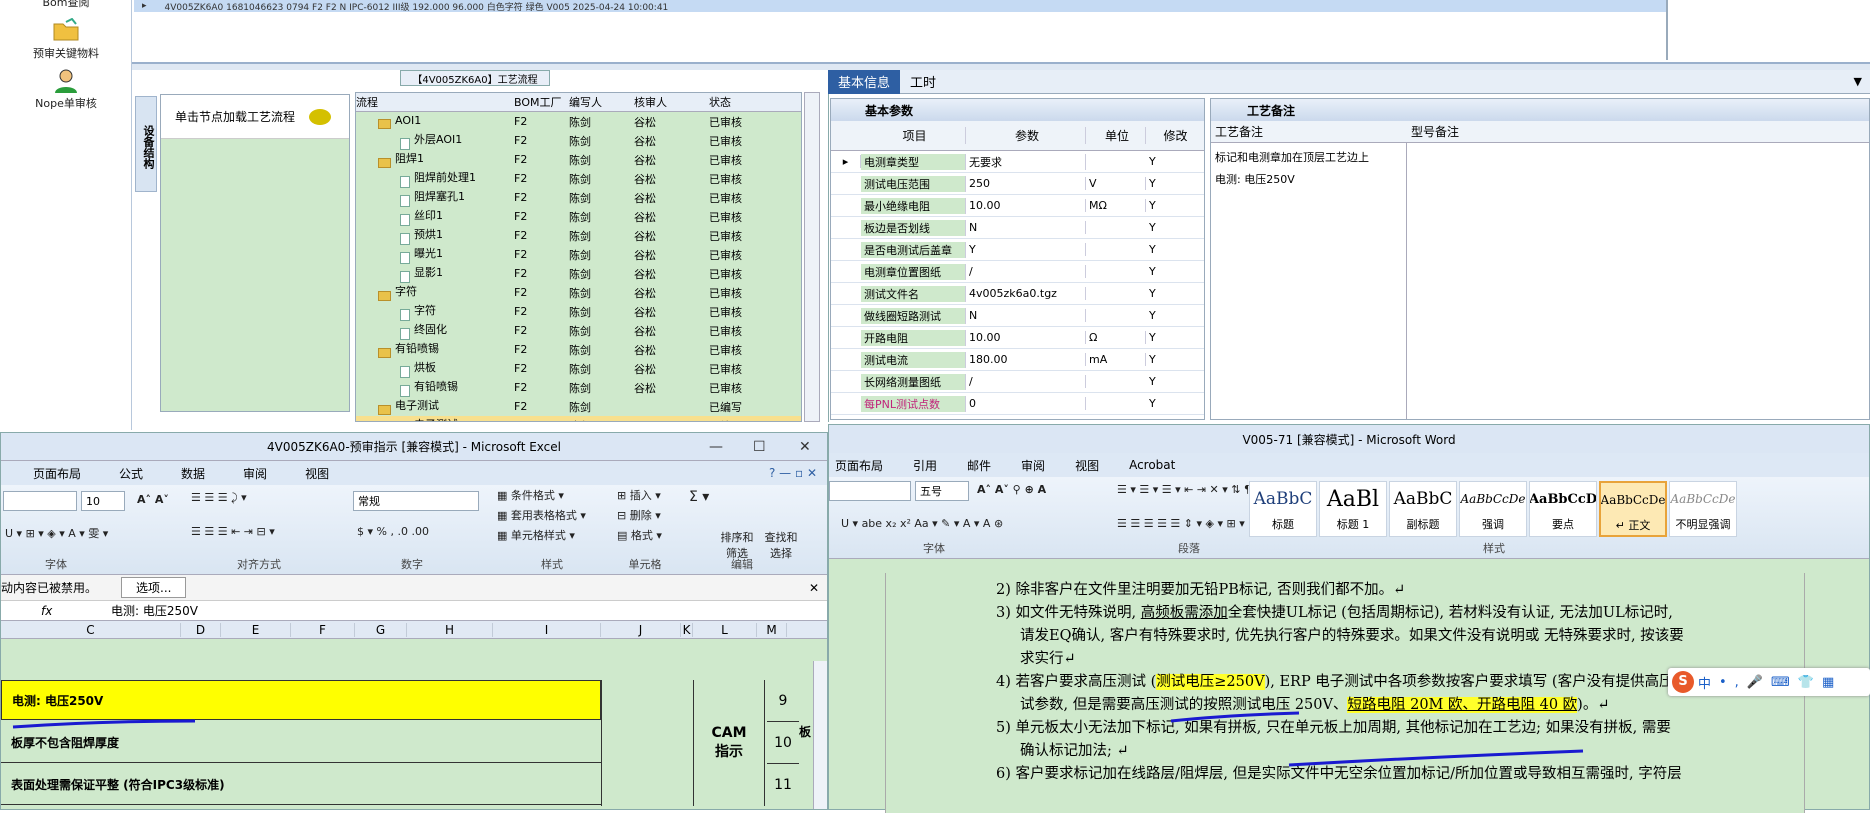 The height and width of the screenshot is (813, 1870). I want to click on param-row: 是否电测试后盖章 Y Y, so click(1017, 250).